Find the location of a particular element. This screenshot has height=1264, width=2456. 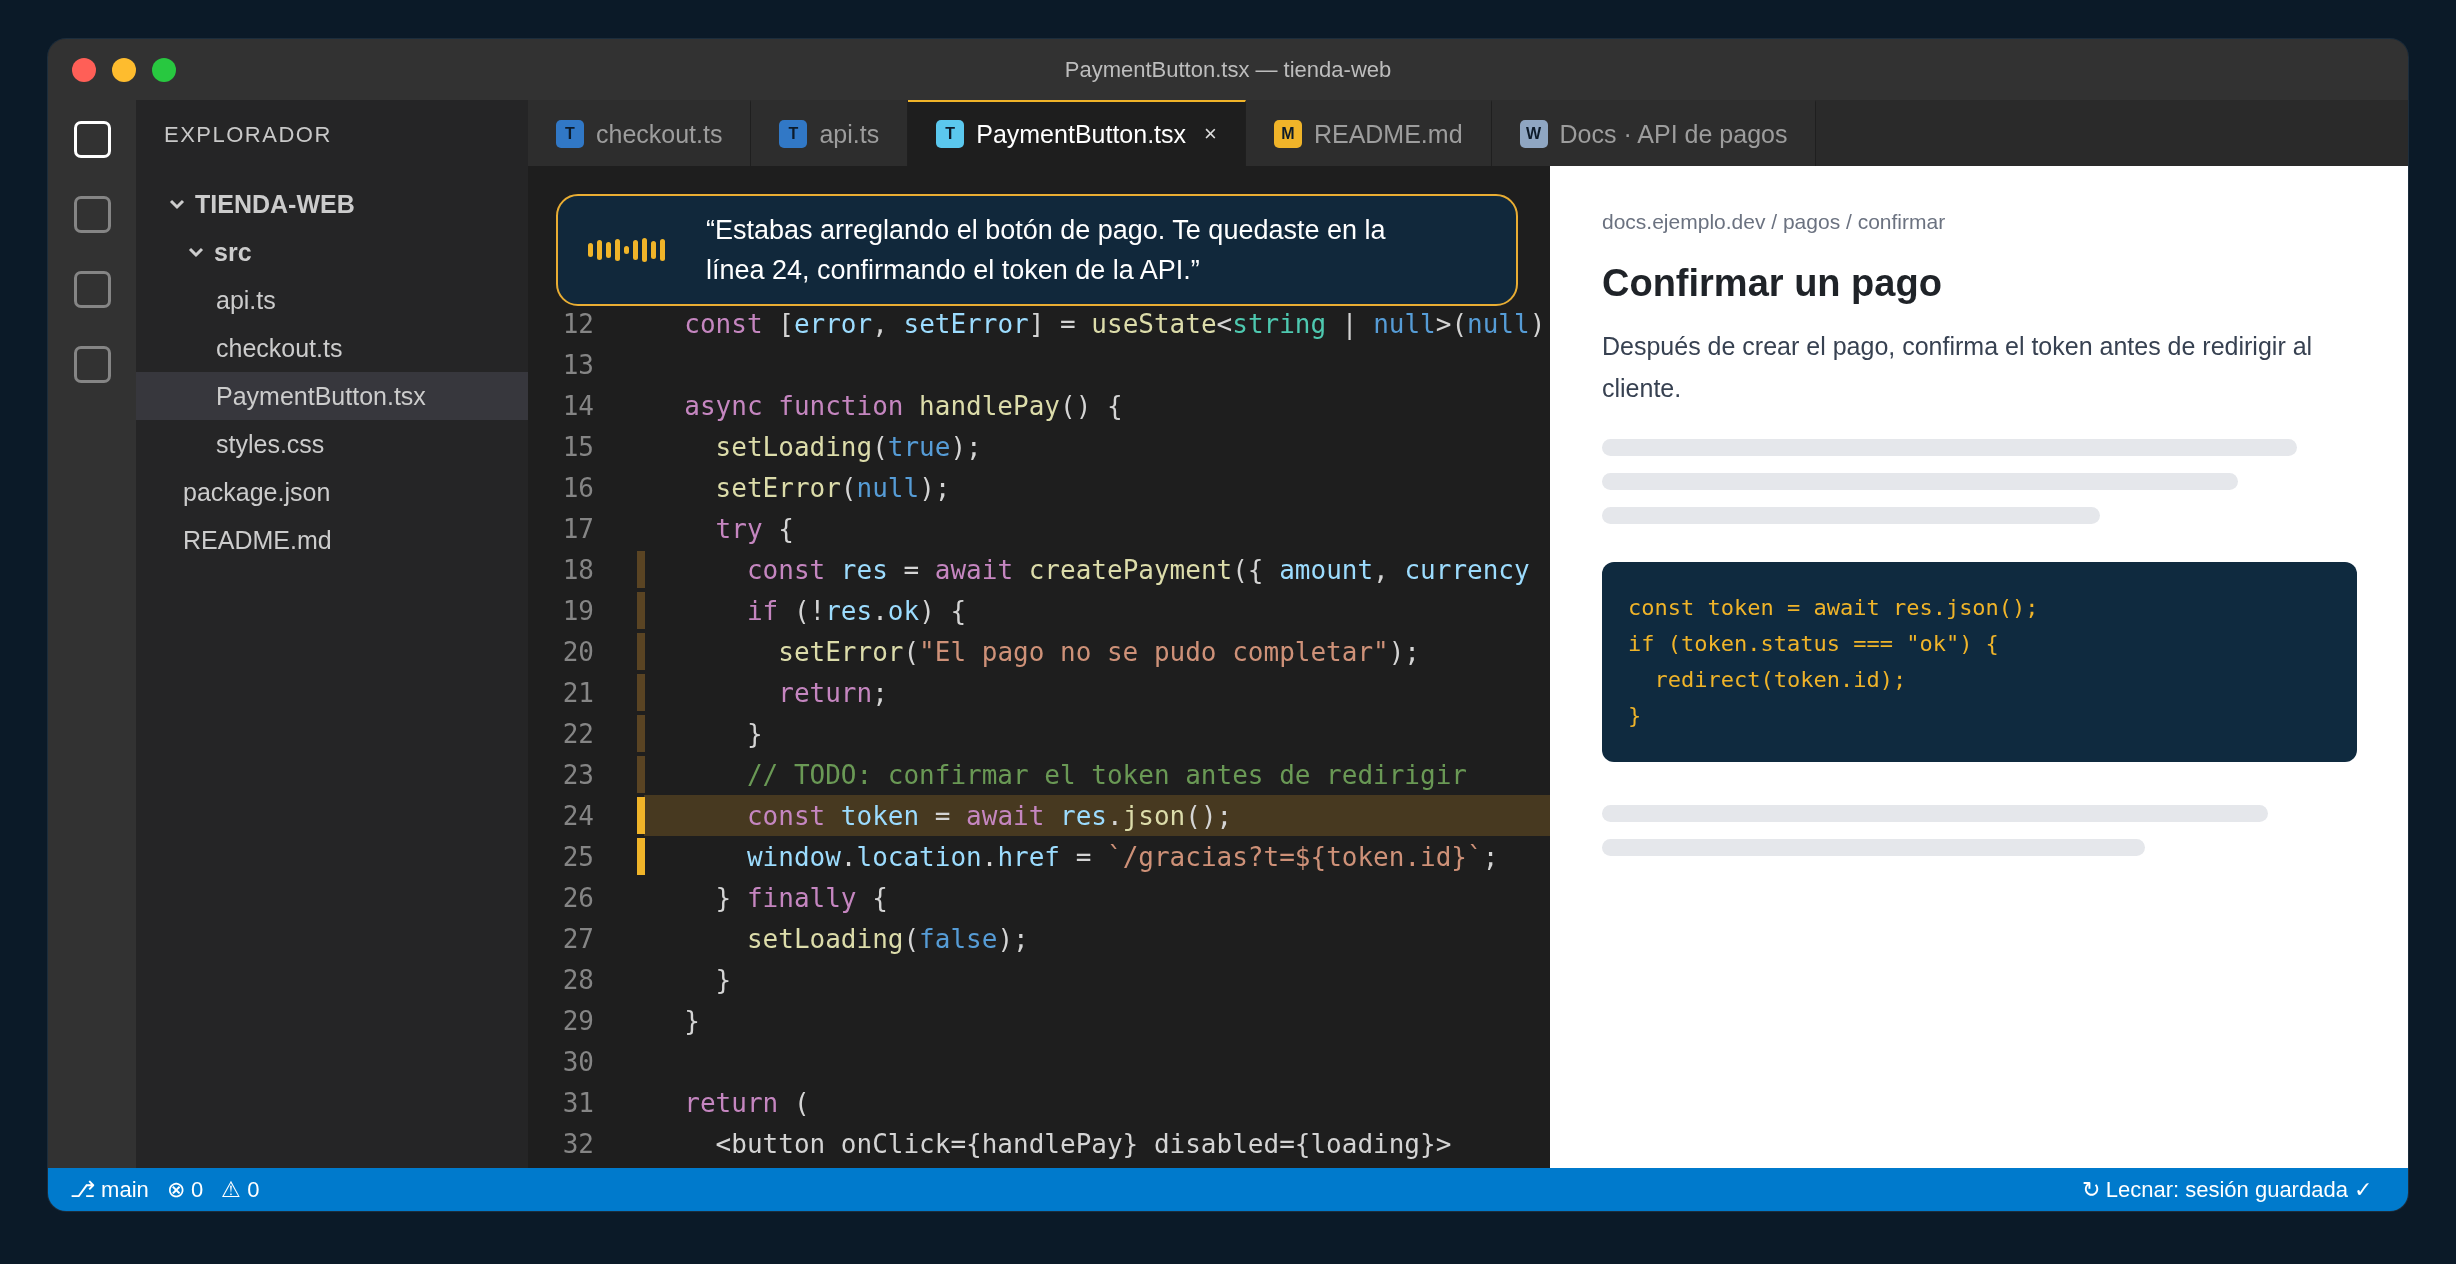

minimize-window-button is located at coordinates (124, 69).